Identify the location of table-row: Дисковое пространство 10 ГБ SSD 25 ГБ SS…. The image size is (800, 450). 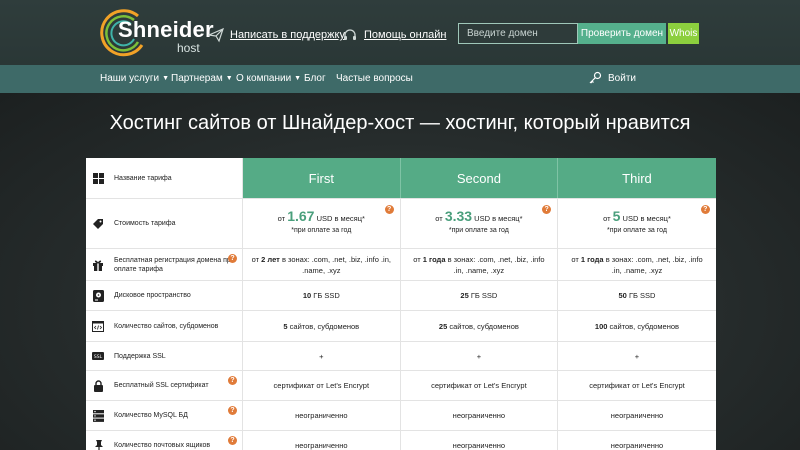
(401, 296).